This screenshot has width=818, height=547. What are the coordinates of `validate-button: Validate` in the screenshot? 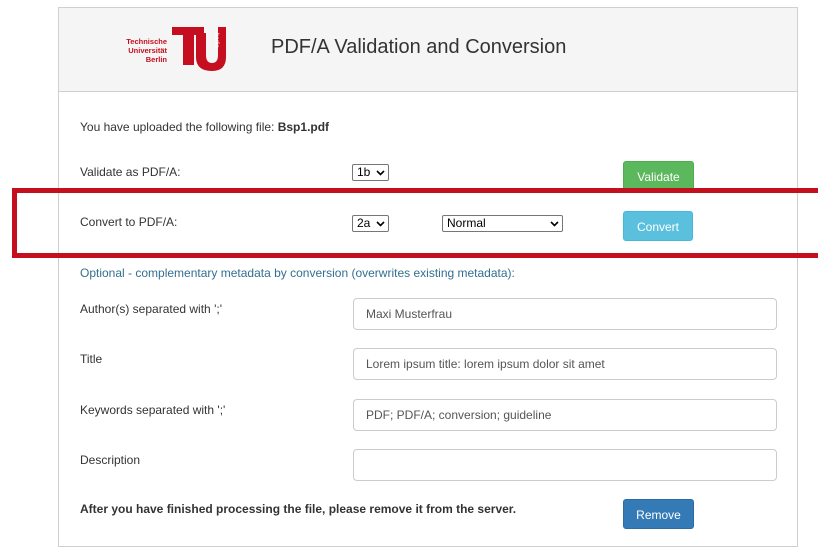 It's located at (658, 176).